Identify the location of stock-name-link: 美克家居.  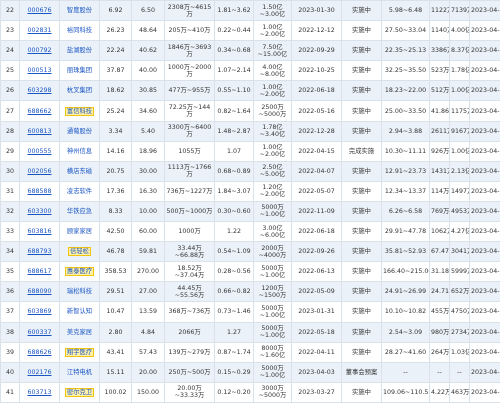
(80, 332).